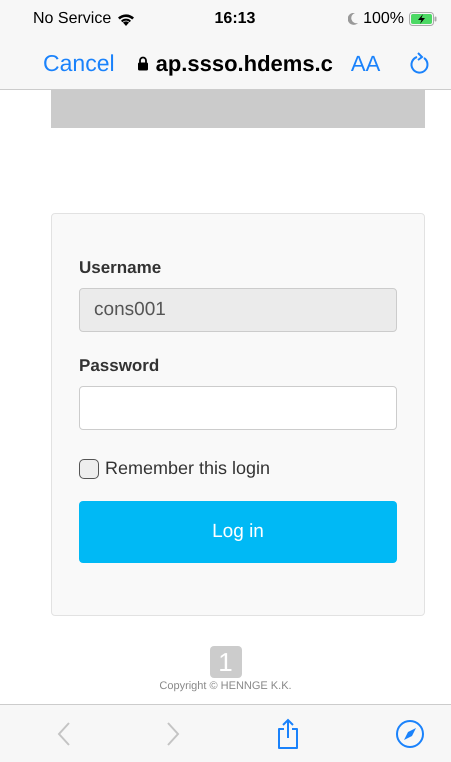  Describe the element at coordinates (120, 268) in the screenshot. I see `field-label: Username` at that location.